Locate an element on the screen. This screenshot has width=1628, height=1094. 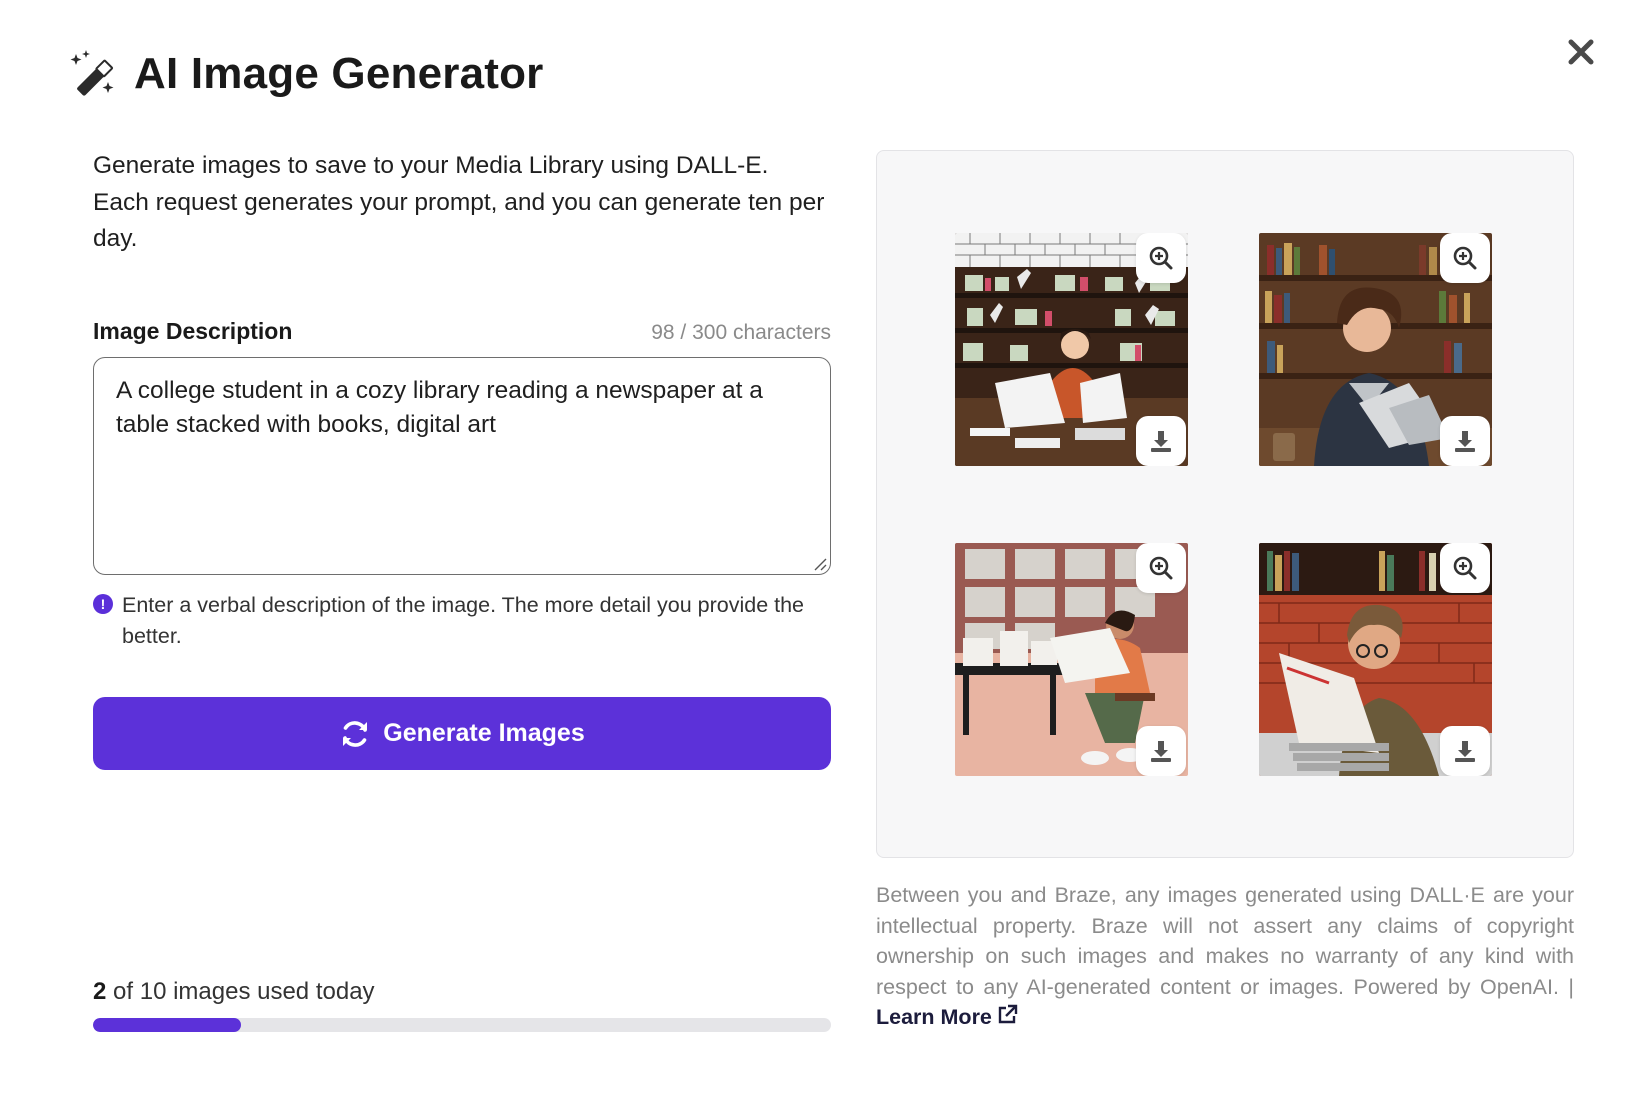
usage-progress-fill is located at coordinates (167, 1025).